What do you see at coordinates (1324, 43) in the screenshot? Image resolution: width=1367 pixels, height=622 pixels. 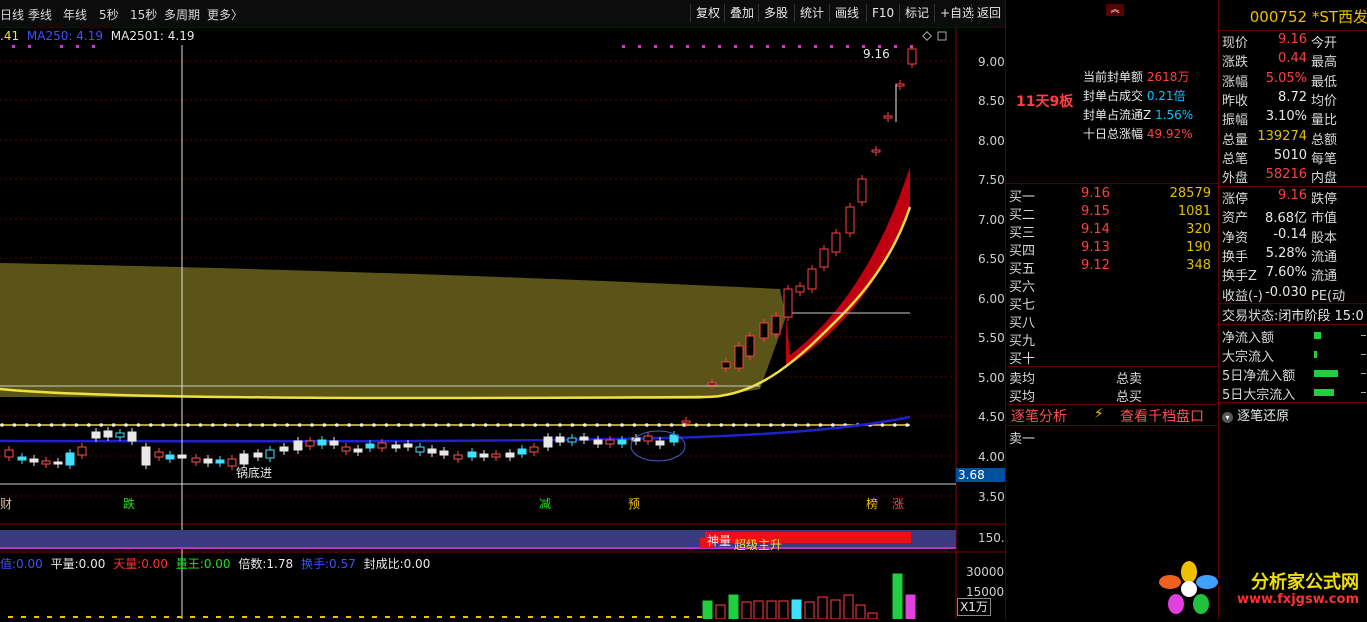 I see `quote-right-label: 今开` at bounding box center [1324, 43].